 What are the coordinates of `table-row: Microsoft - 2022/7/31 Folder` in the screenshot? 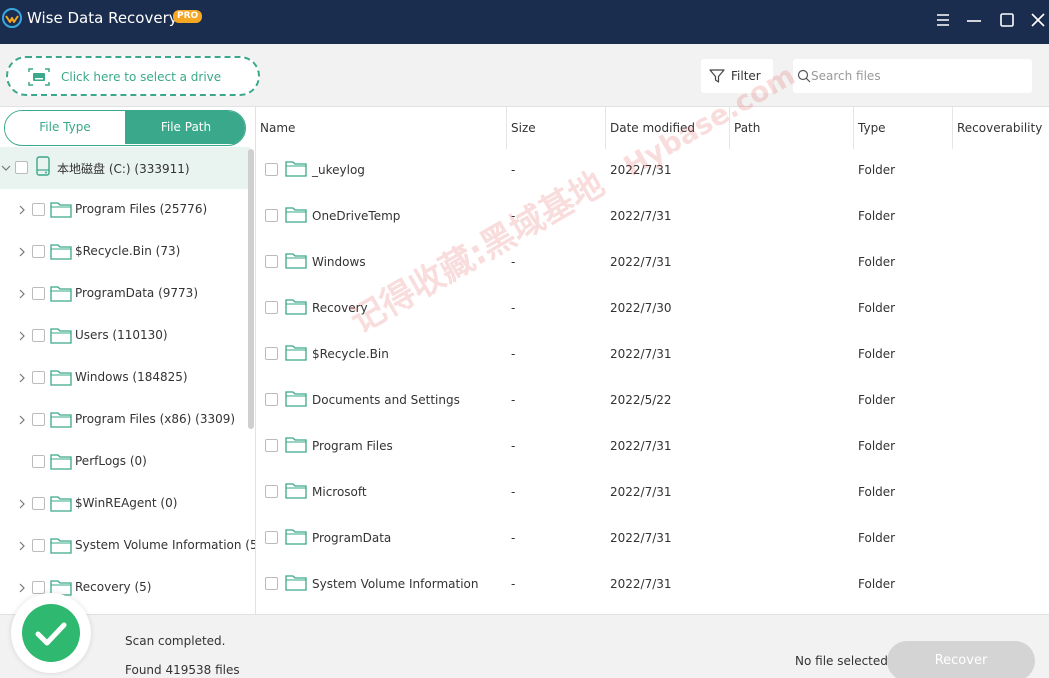 It's located at (652, 491).